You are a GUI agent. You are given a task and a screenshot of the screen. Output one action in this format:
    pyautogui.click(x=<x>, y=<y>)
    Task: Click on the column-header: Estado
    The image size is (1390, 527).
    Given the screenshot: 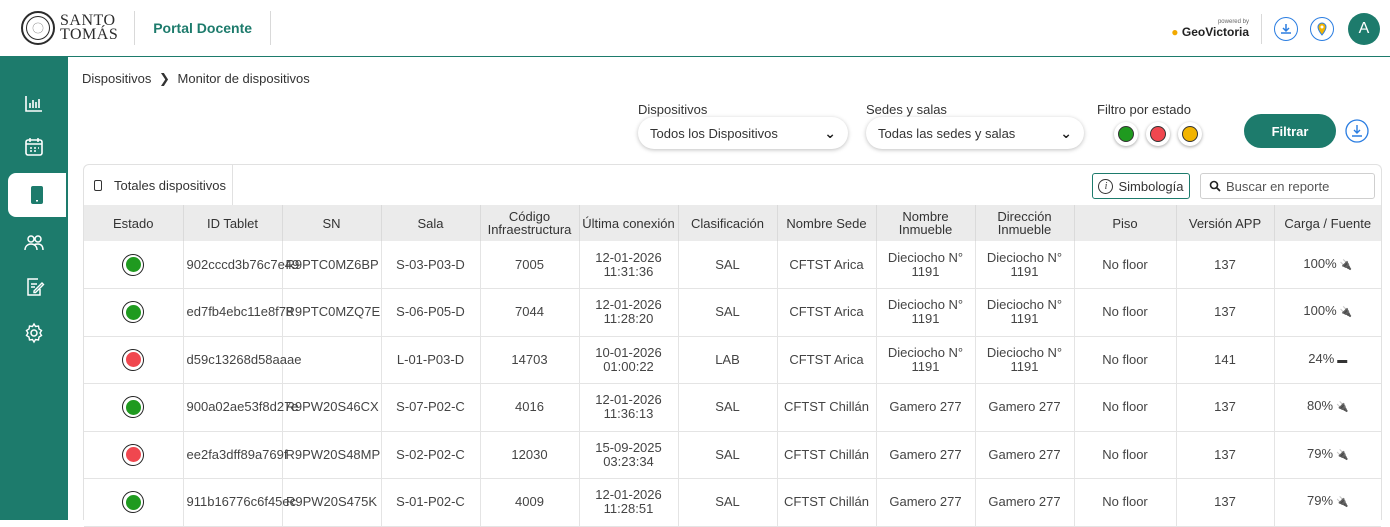 What is the action you would take?
    pyautogui.click(x=134, y=223)
    